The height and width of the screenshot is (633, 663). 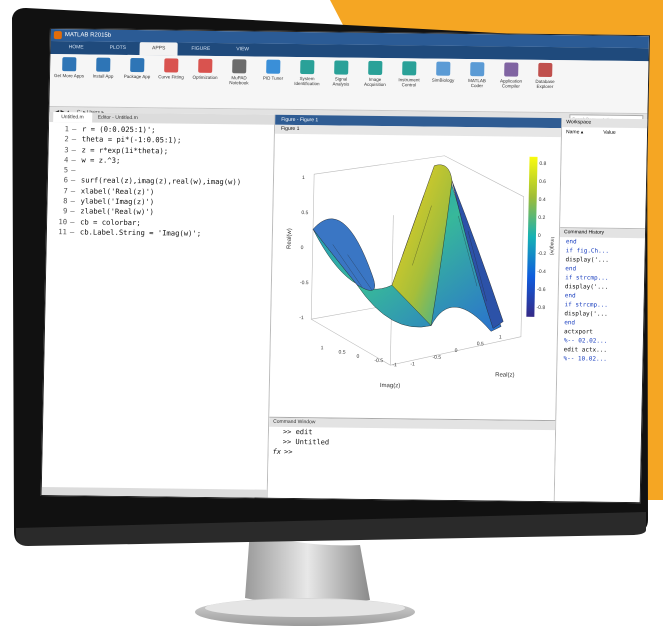 I want to click on z-axis-ticks: 1 0.5 0 -0.5 -1, so click(x=304, y=248).